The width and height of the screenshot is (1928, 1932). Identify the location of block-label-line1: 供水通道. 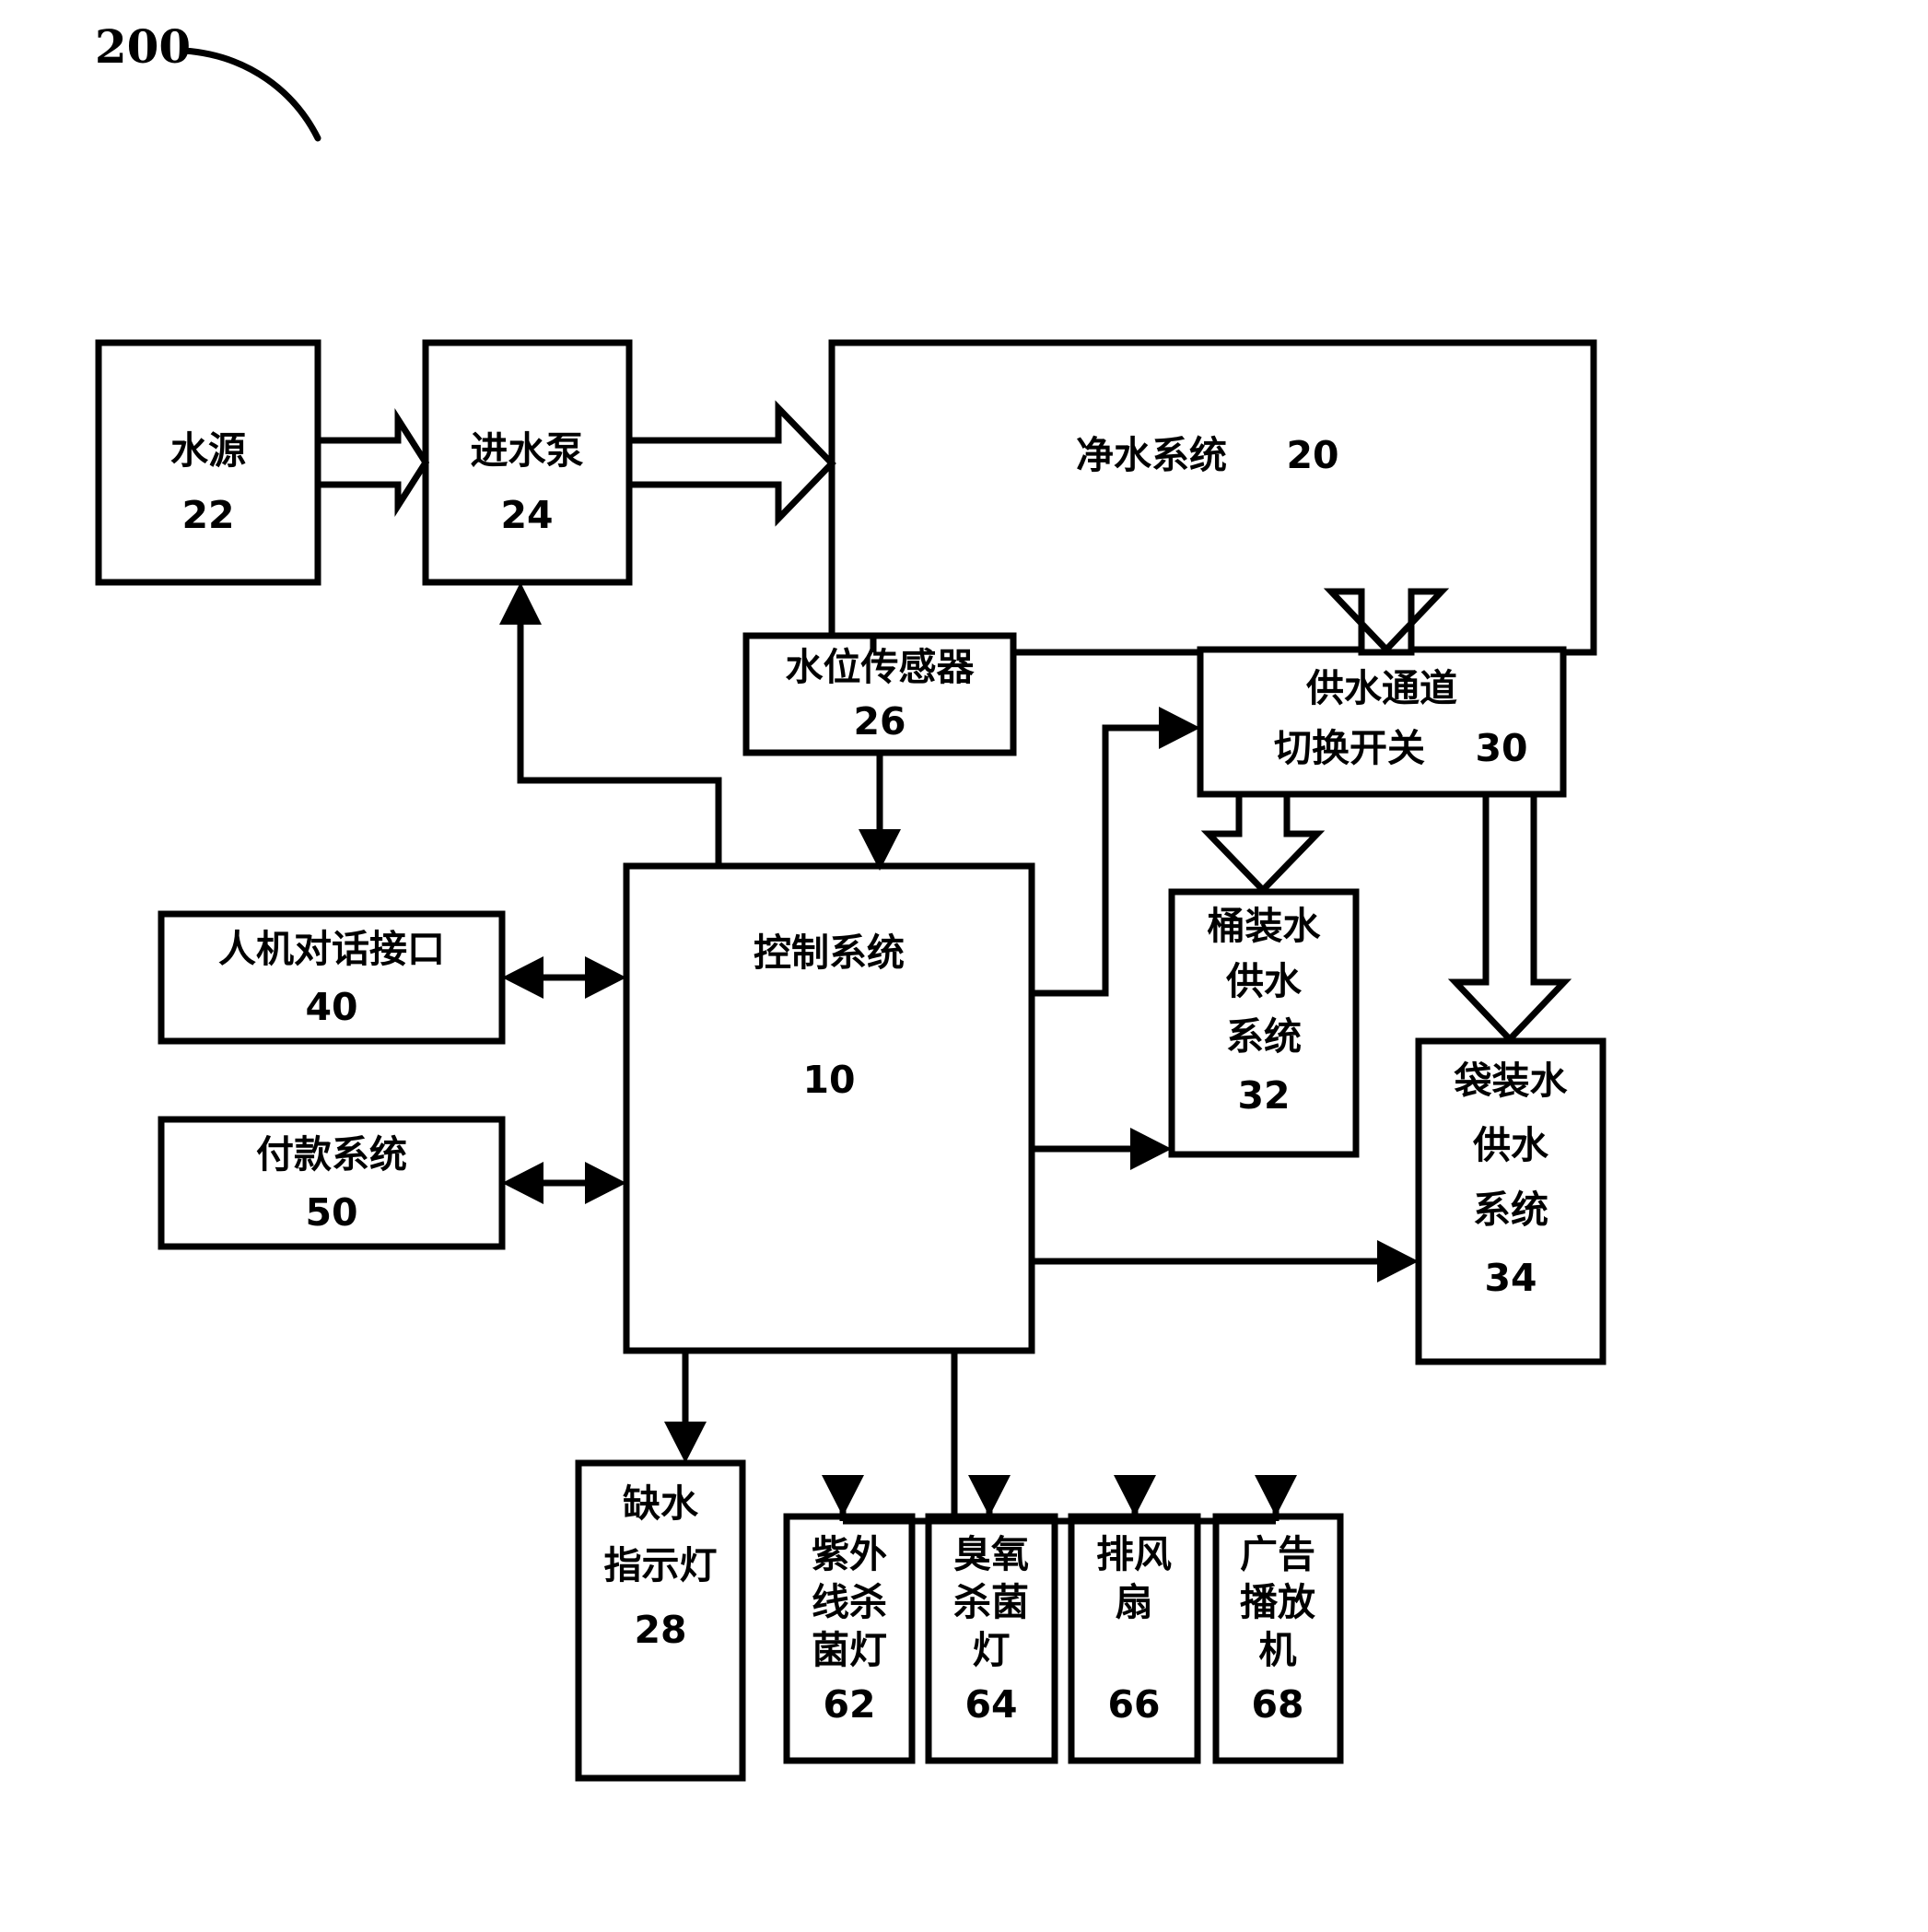
(1381, 688).